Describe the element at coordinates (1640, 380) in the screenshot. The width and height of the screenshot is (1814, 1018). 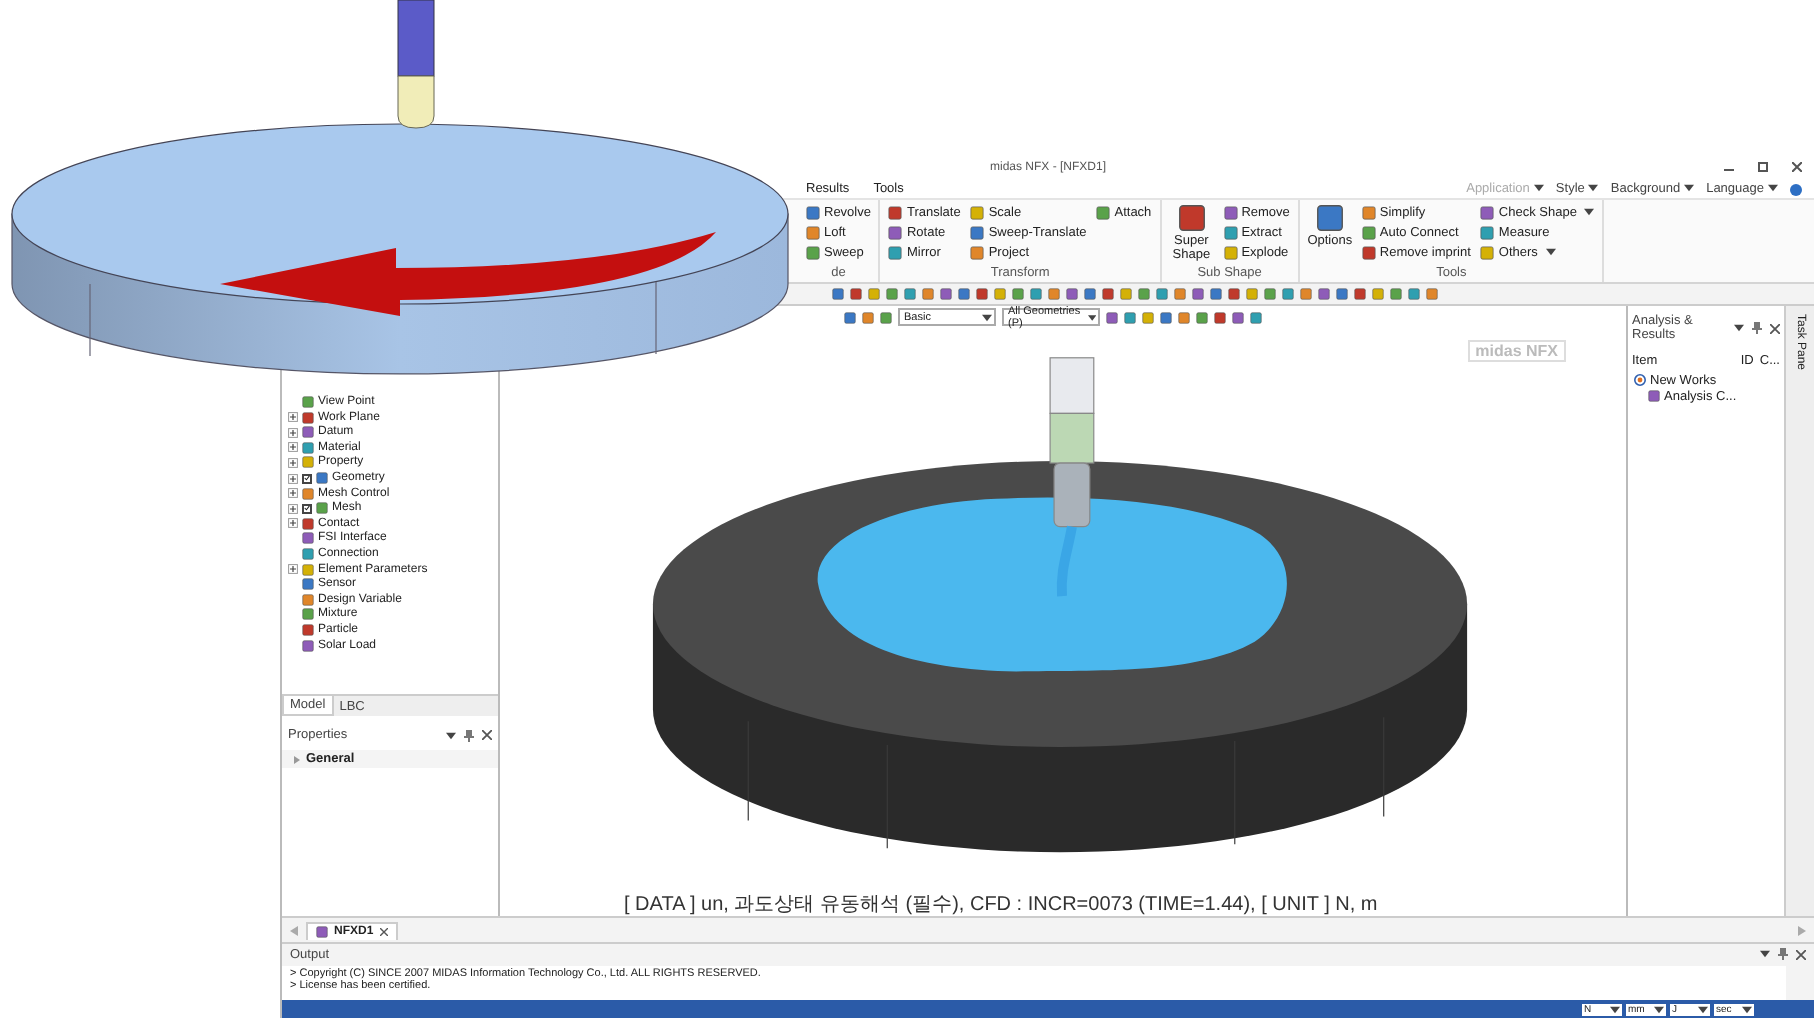
I see `node-icon` at that location.